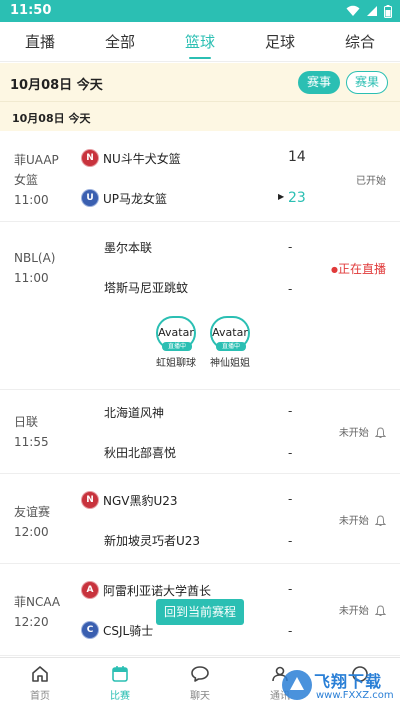 The height and width of the screenshot is (710, 400). Describe the element at coordinates (372, 11) in the screenshot. I see `signal-icon` at that location.